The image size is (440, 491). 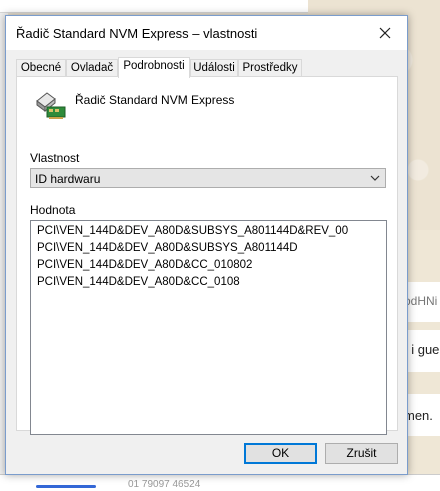 I want to click on ok-button: OK, so click(x=280, y=453).